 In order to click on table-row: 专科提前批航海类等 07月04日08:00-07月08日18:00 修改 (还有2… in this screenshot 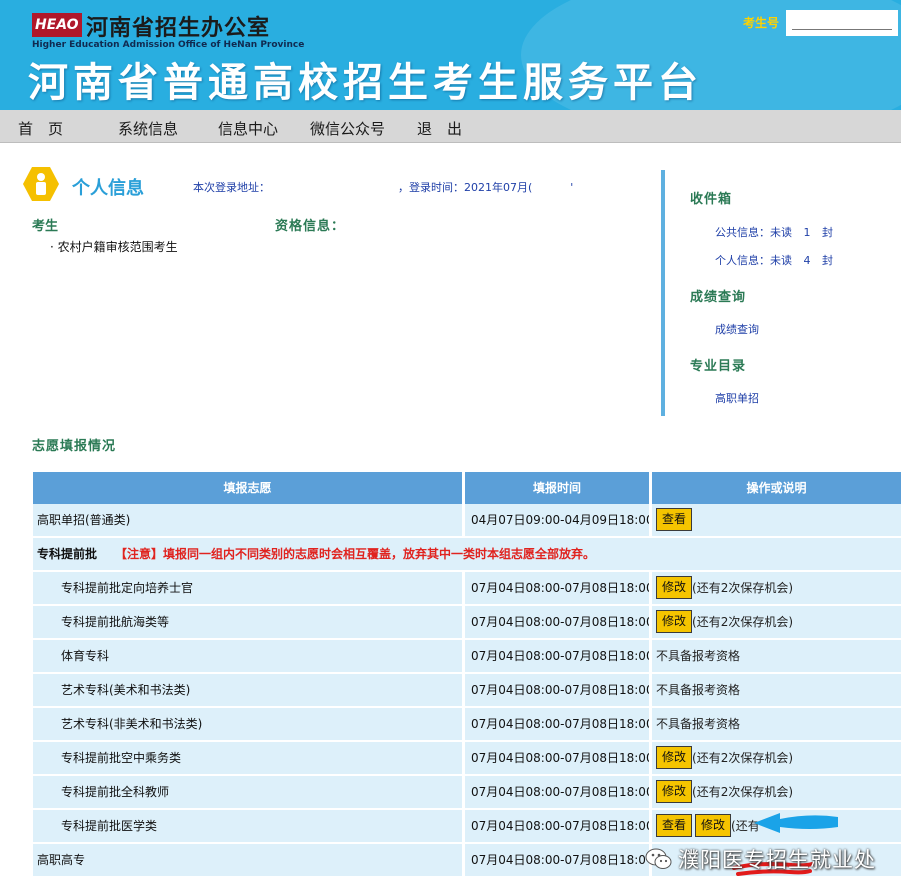, I will do `click(467, 622)`.